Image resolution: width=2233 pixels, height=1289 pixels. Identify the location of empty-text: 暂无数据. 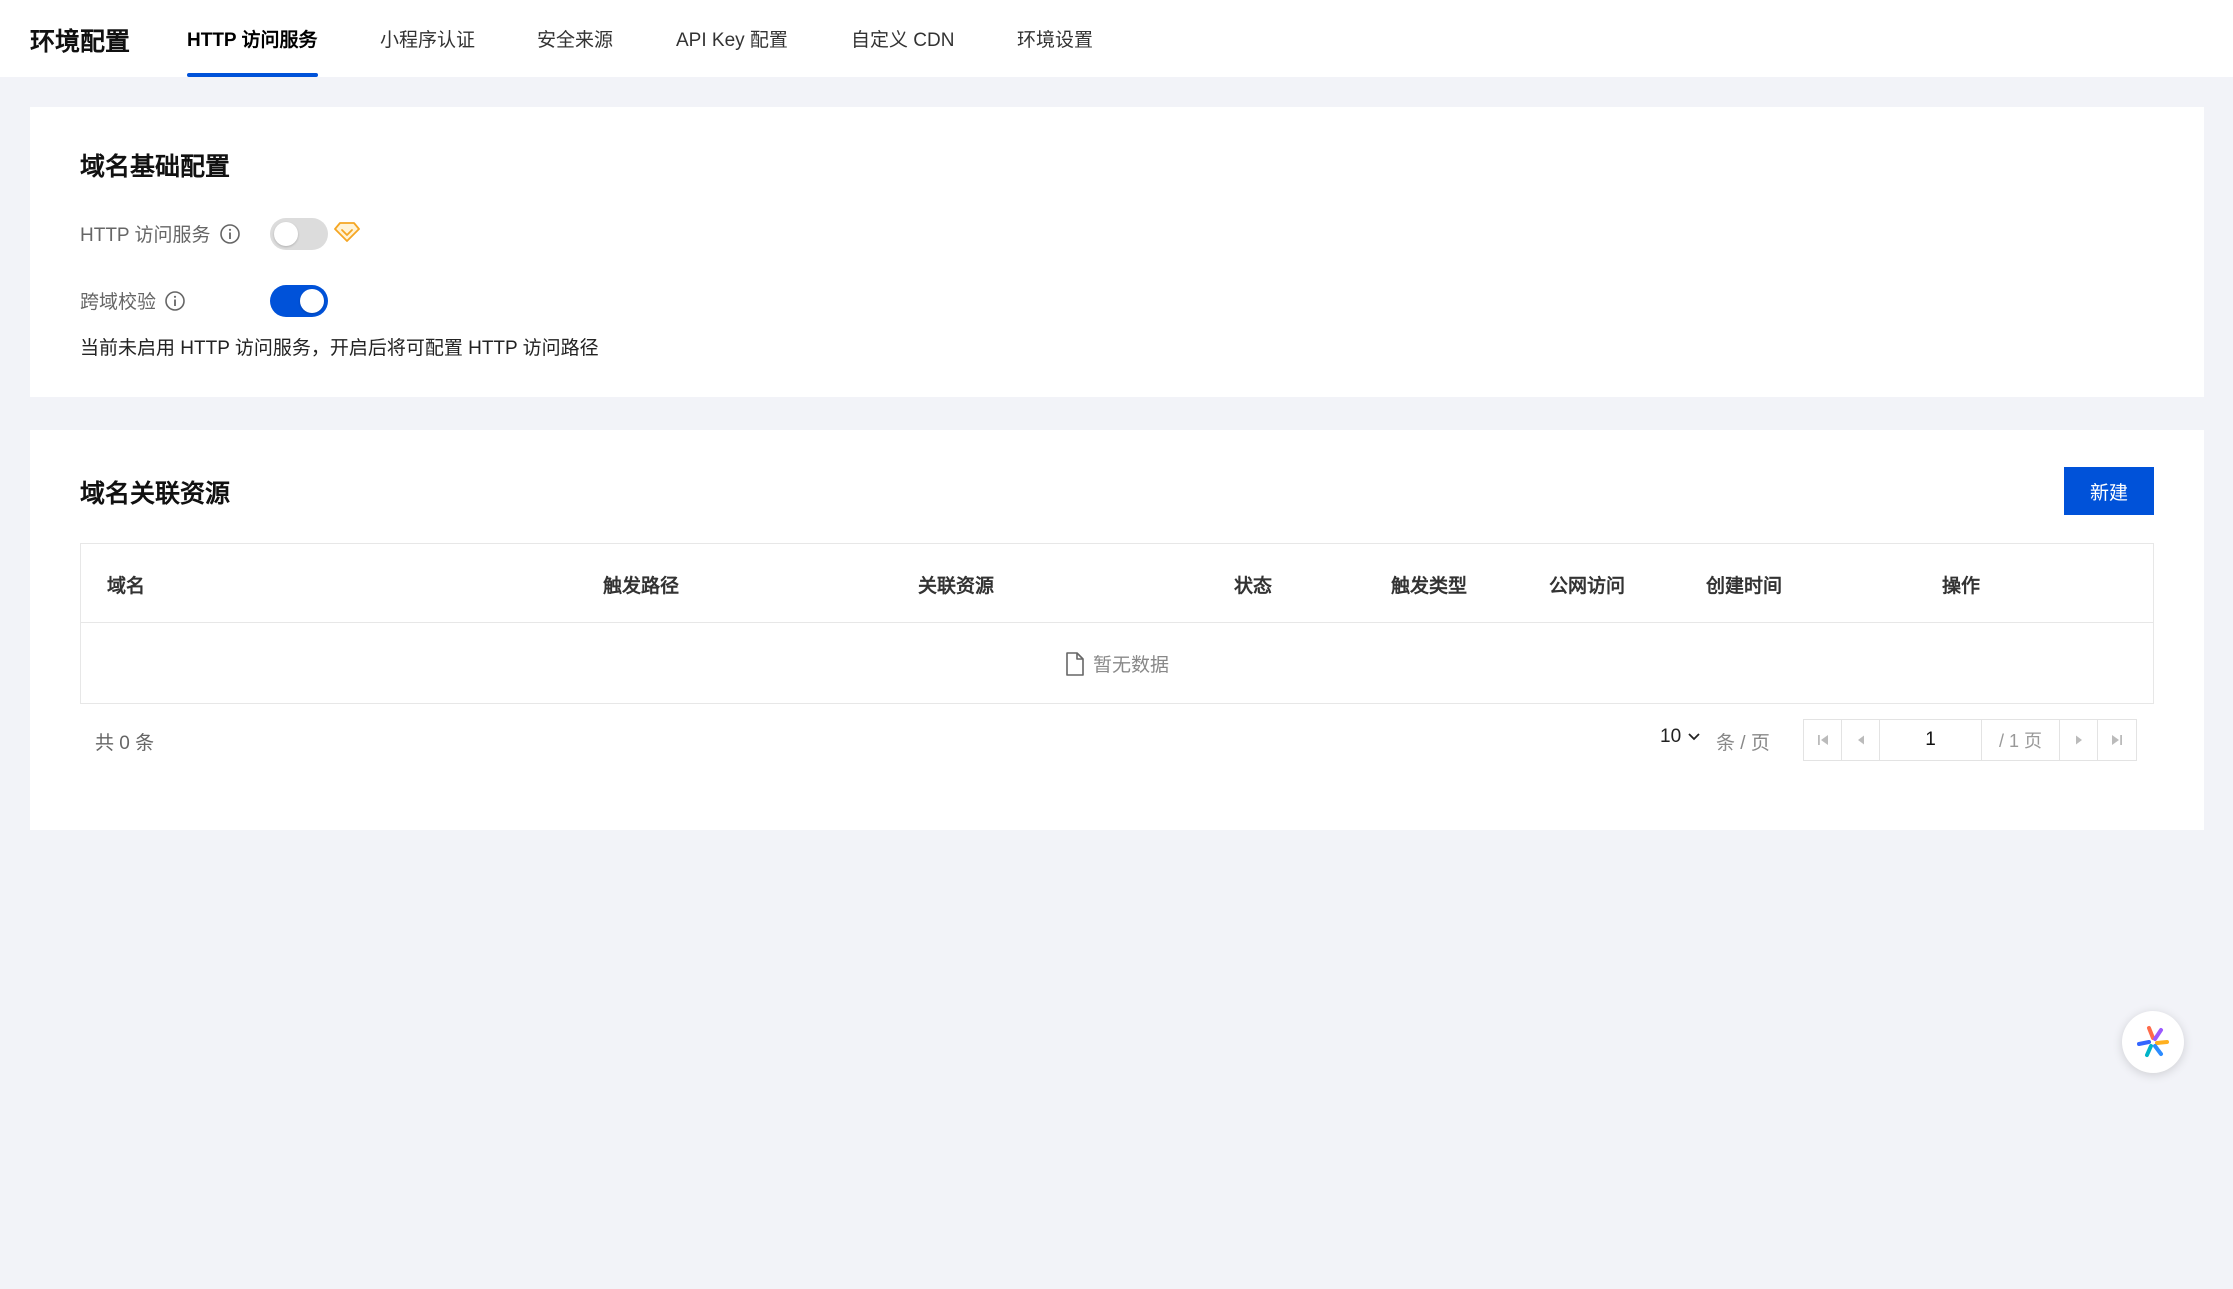
(1130, 665).